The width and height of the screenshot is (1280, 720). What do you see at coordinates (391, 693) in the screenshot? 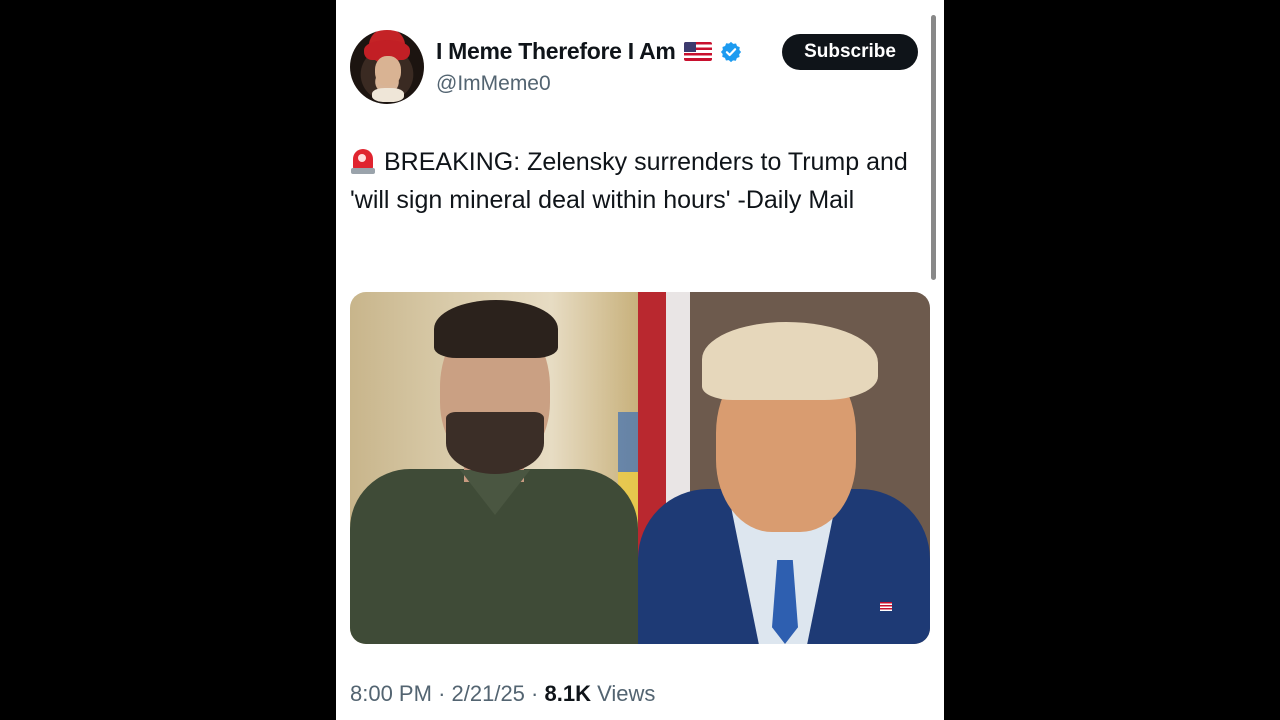
I see `tweet-time: 8:00 PM` at bounding box center [391, 693].